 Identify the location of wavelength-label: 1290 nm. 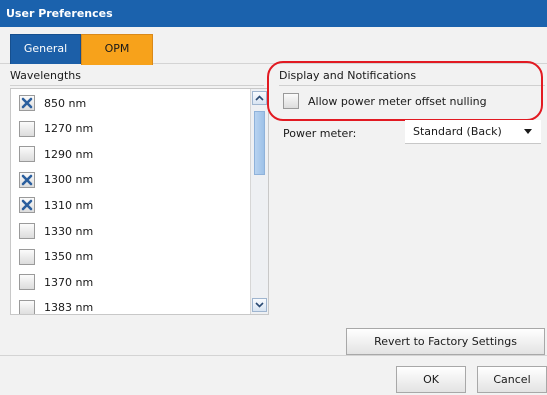
(69, 154).